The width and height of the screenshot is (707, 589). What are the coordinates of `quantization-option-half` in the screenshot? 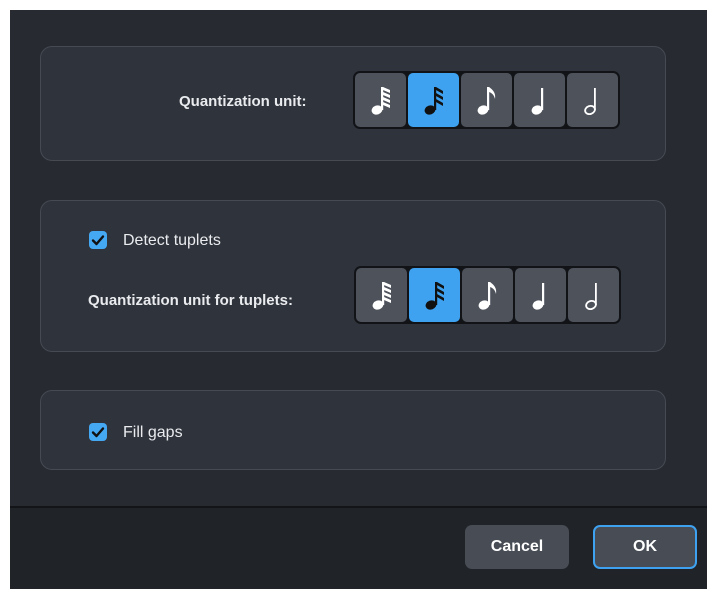 It's located at (592, 100).